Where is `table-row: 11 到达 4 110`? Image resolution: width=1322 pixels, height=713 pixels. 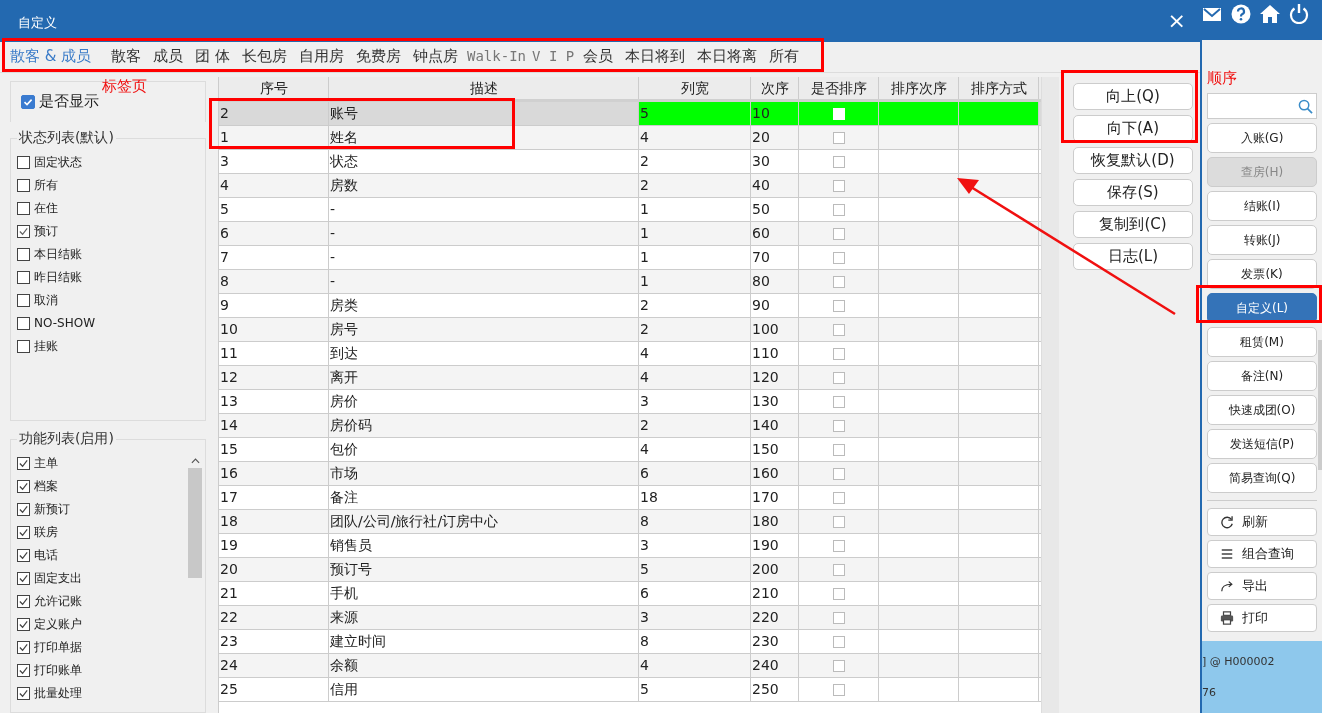
table-row: 11 到达 4 110 is located at coordinates (630, 354).